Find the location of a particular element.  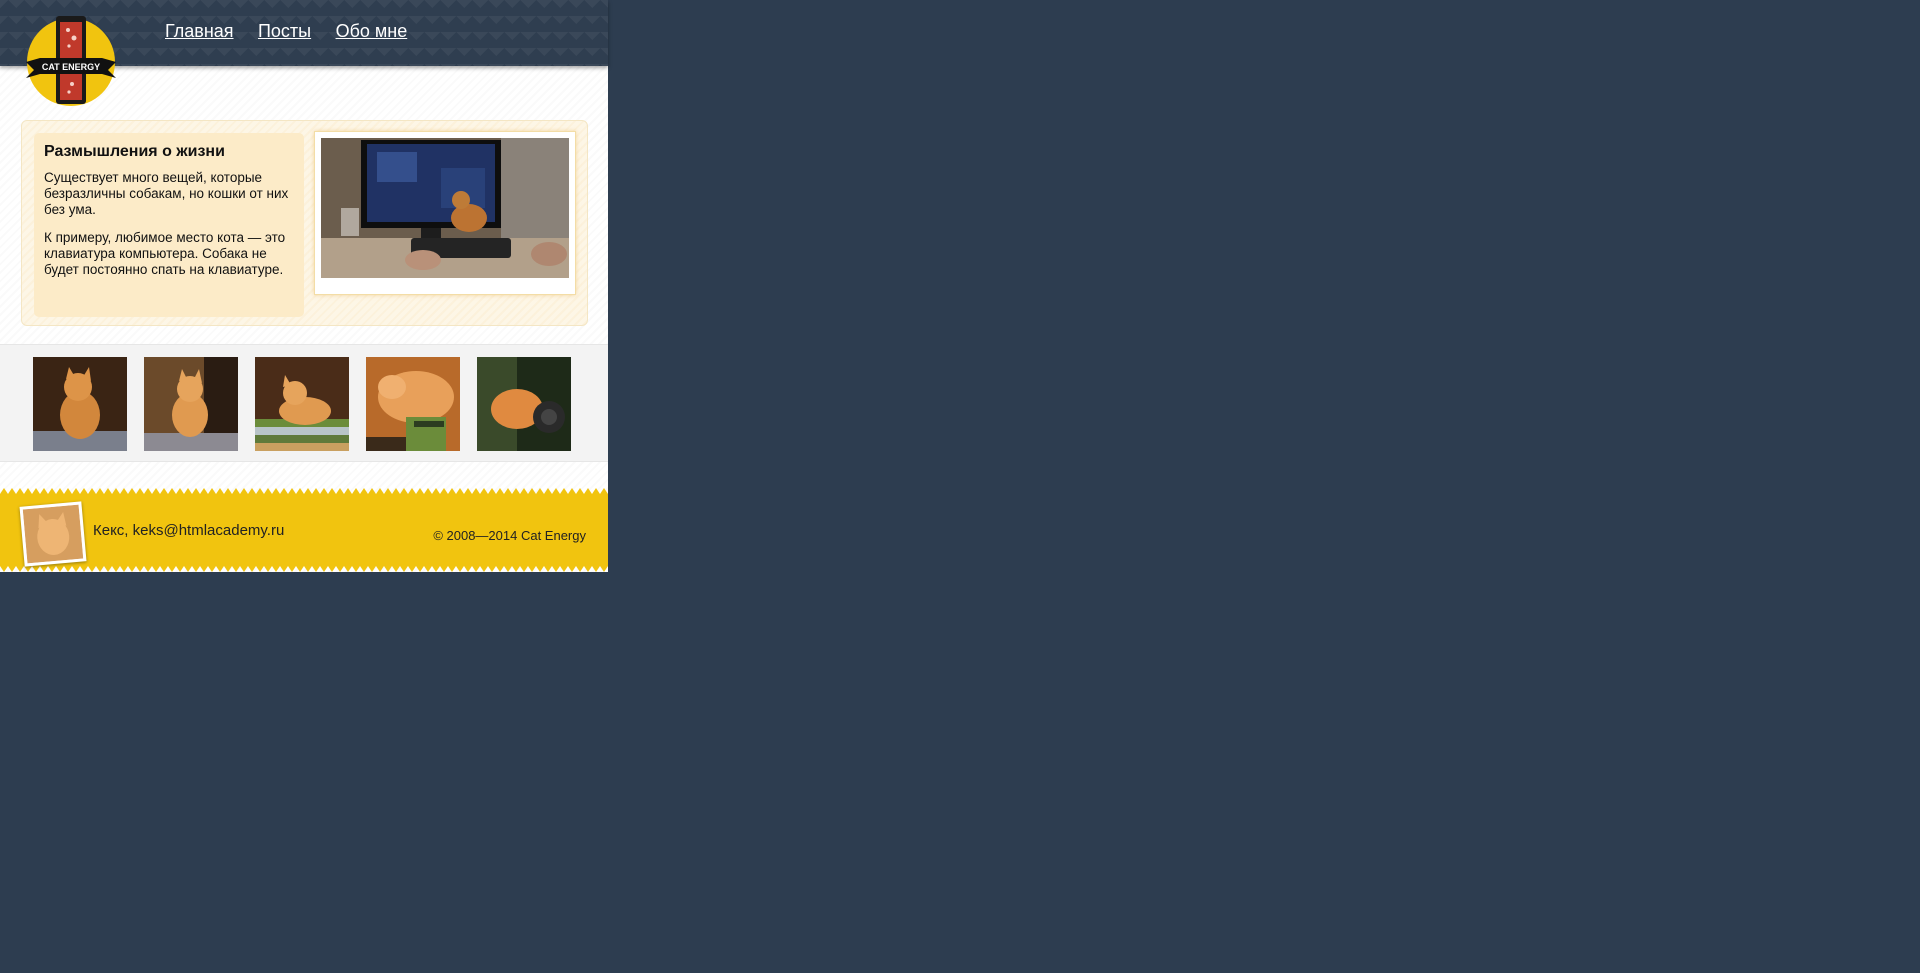

cat-energy-logo-icon: CAT ENERGY is located at coordinates (71, 61).